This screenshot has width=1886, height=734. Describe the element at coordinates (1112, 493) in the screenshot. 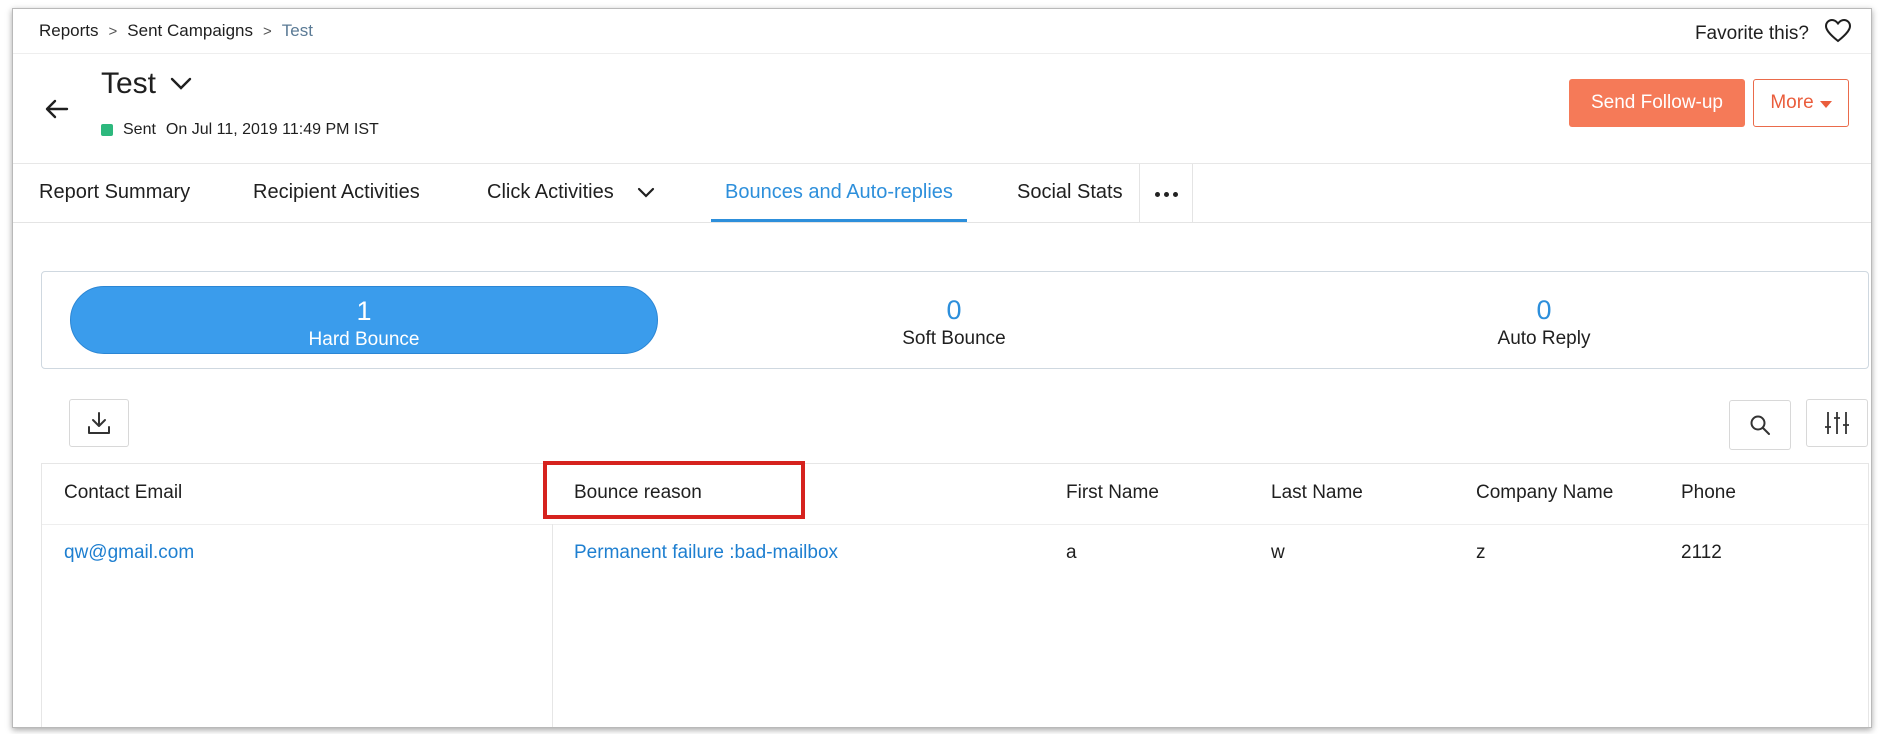

I see `column-header-first-name: First Name` at that location.